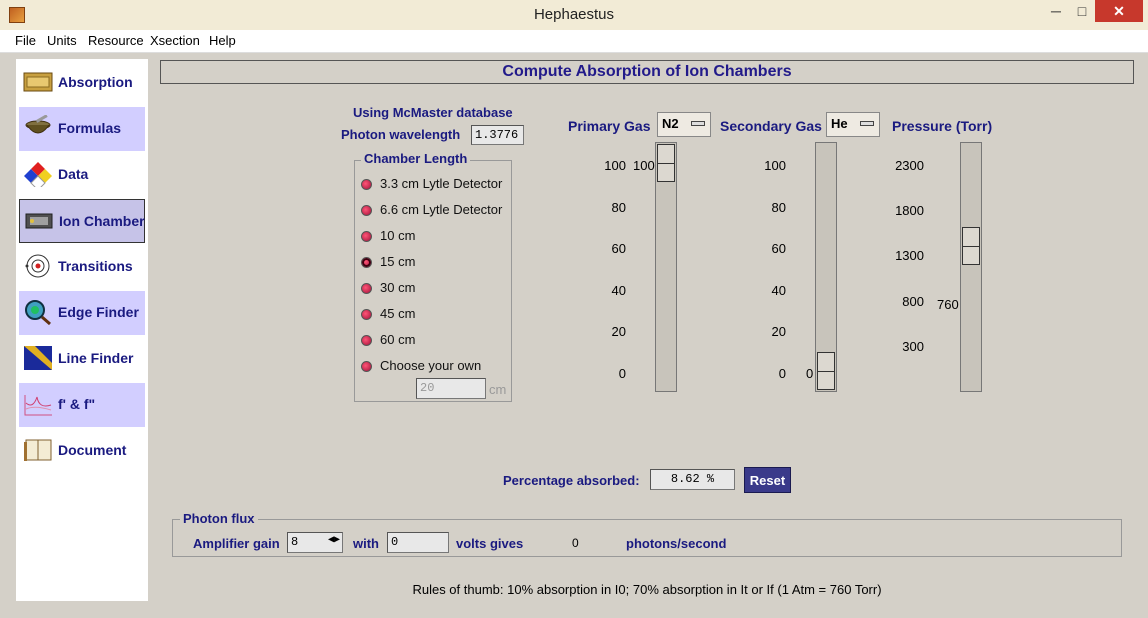  Describe the element at coordinates (431, 365) in the screenshot. I see `chamber-length-option-label: Choose your own` at that location.